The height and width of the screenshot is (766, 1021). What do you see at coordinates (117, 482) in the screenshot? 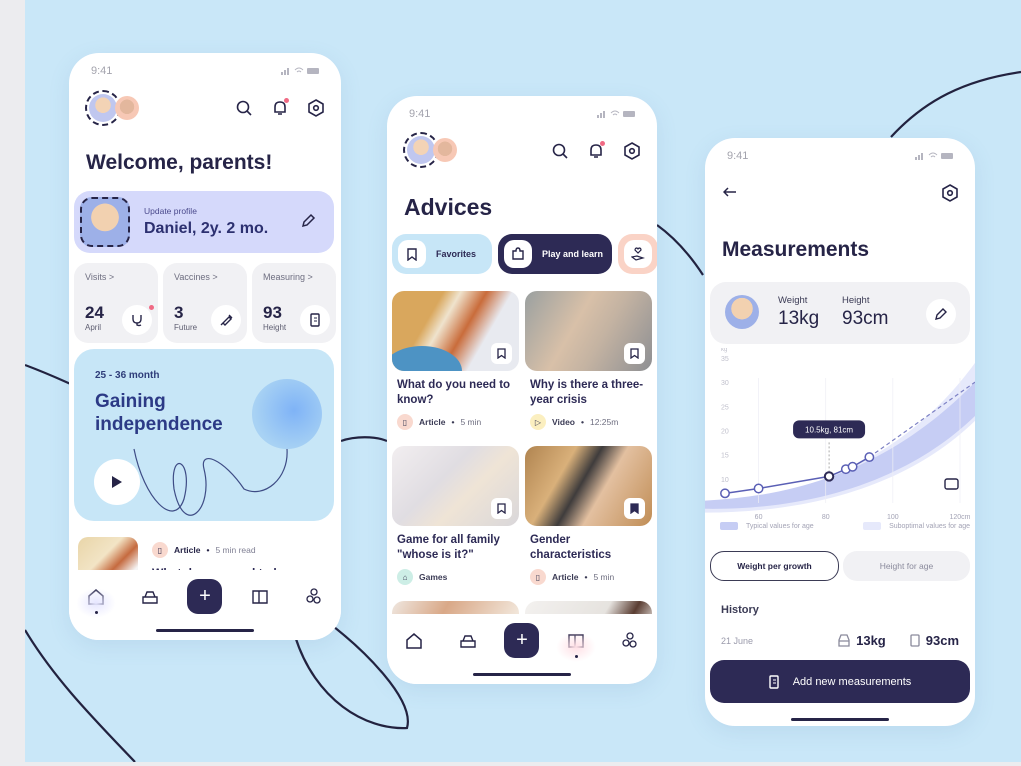
I see `play-button` at bounding box center [117, 482].